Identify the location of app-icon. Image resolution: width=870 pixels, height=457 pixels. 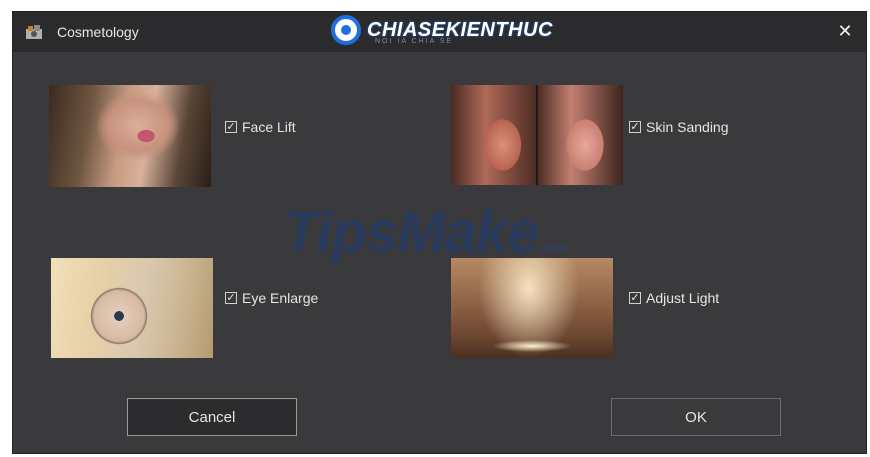
(34, 32).